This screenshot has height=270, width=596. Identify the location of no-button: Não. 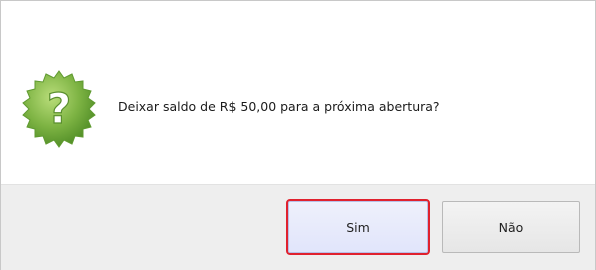
(511, 227).